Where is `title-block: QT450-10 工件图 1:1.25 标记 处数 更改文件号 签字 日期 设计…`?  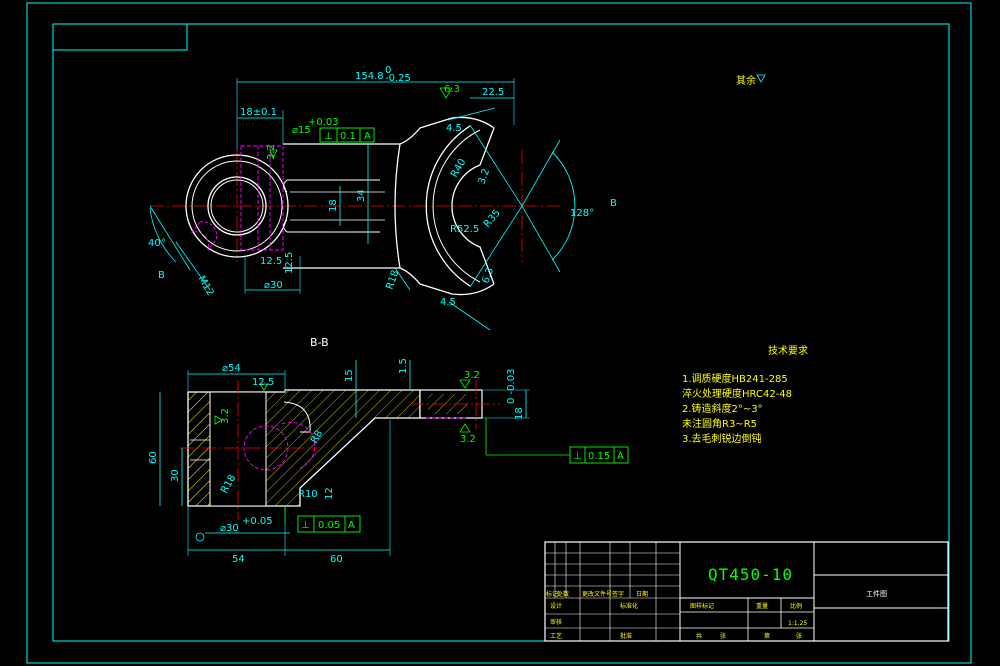
title-block: QT450-10 工件图 1:1.25 标记 处数 更改文件号 签字 日期 设计… is located at coordinates (746, 591).